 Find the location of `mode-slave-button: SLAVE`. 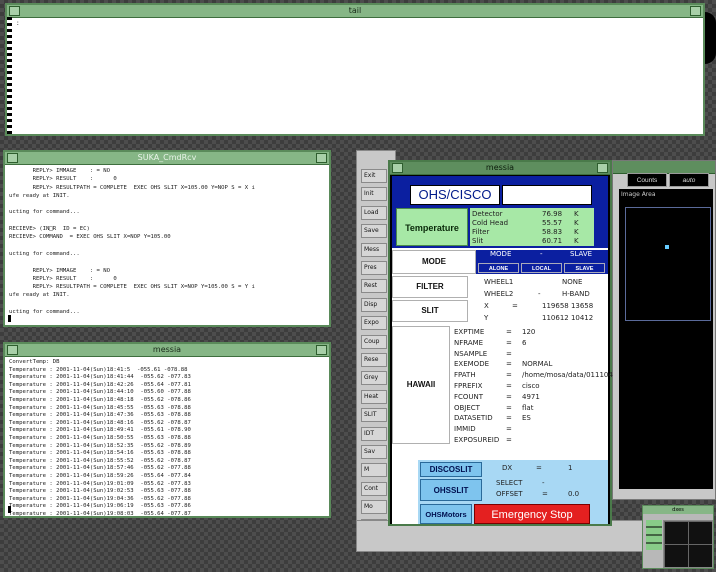

mode-slave-button: SLAVE is located at coordinates (584, 268).